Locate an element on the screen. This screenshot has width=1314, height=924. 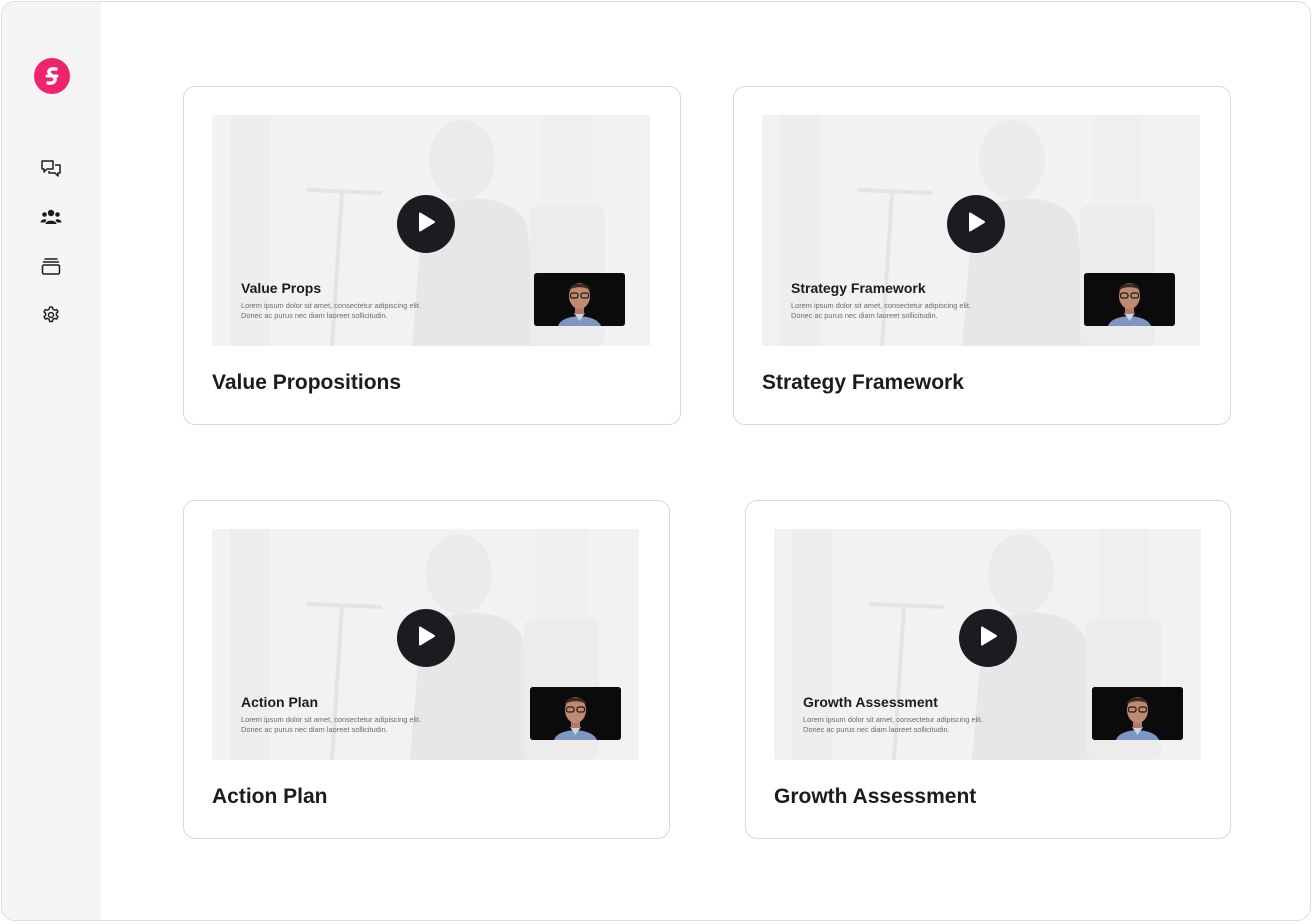
nav-item-settings is located at coordinates (51, 317).